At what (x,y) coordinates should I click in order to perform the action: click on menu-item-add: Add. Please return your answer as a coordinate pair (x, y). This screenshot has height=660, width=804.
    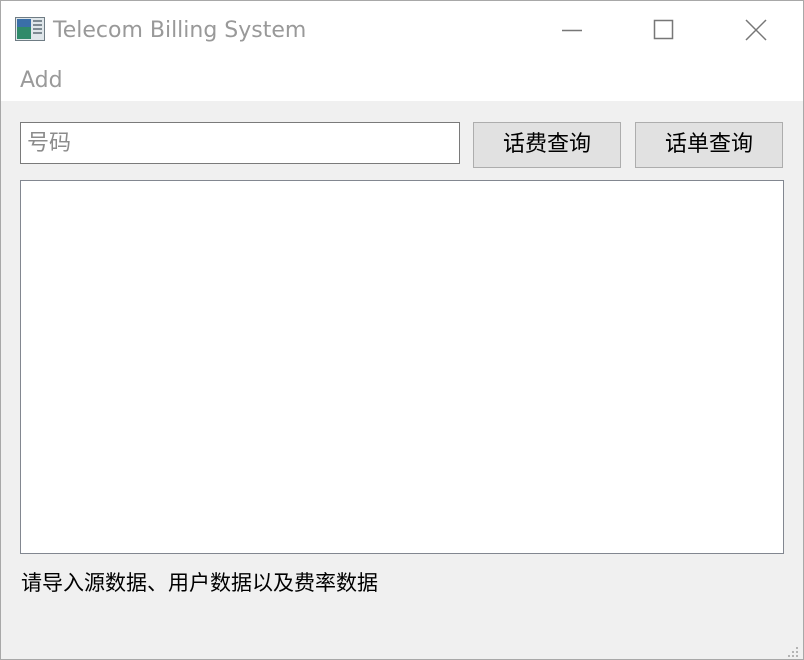
    Looking at the image, I should click on (41, 81).